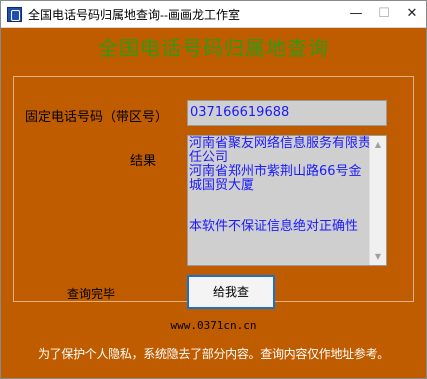 This screenshot has width=427, height=379. Describe the element at coordinates (213, 325) in the screenshot. I see `website-link: www.0371cn.cn` at that location.